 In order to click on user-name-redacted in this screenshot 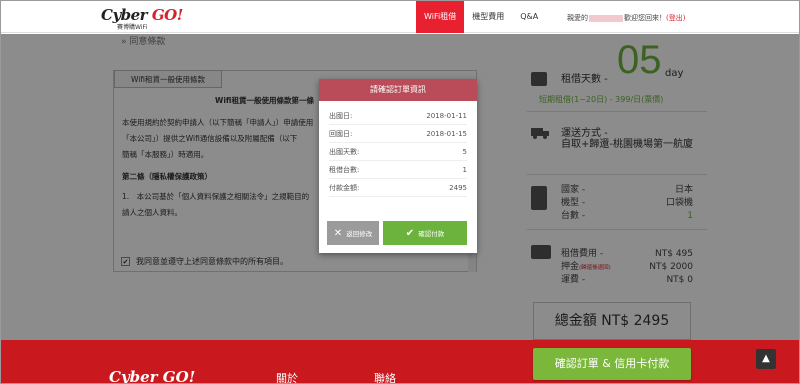, I will do `click(606, 18)`.